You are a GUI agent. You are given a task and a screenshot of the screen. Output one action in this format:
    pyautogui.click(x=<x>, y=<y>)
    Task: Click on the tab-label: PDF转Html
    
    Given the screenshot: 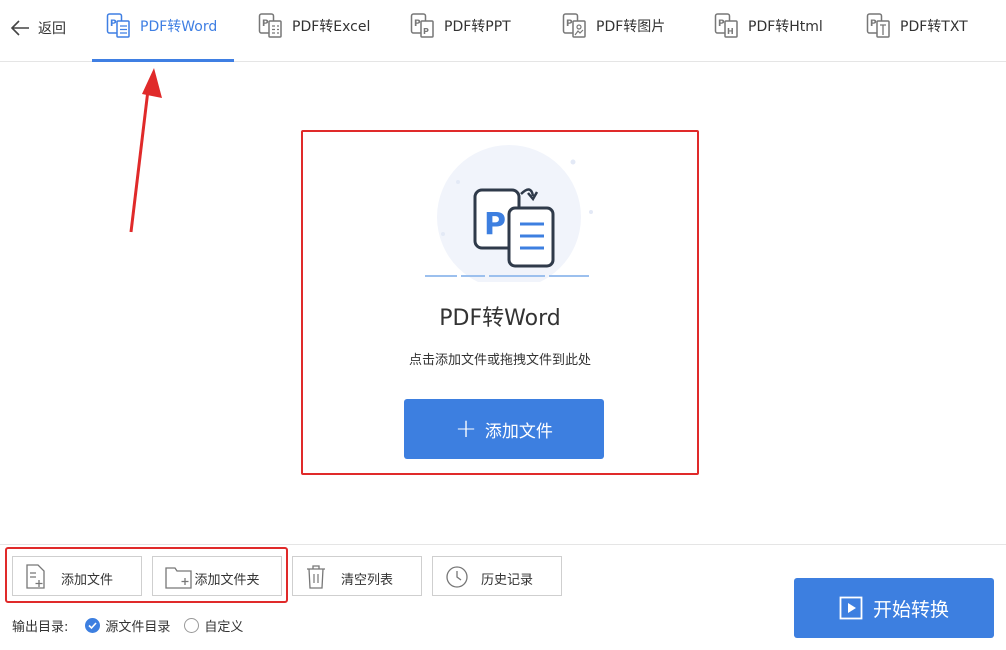 What is the action you would take?
    pyautogui.click(x=785, y=27)
    